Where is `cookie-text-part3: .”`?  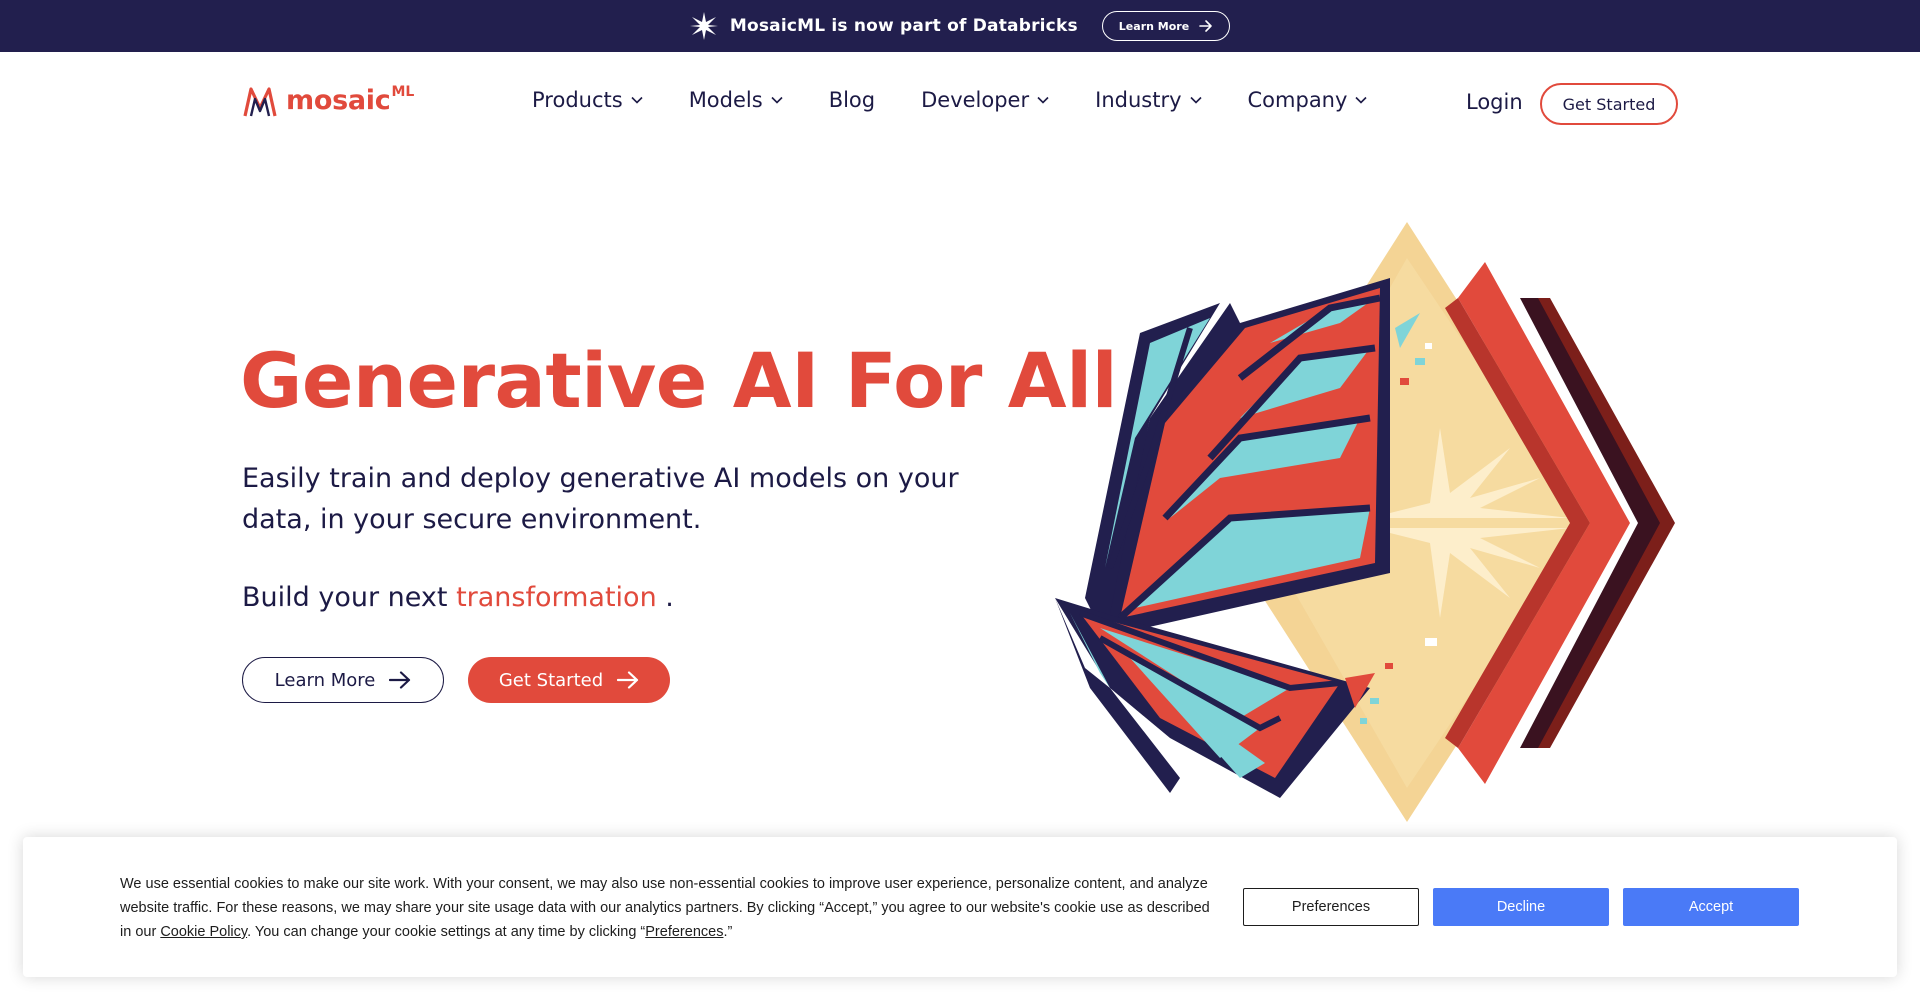
cookie-text-part3: .” is located at coordinates (728, 932).